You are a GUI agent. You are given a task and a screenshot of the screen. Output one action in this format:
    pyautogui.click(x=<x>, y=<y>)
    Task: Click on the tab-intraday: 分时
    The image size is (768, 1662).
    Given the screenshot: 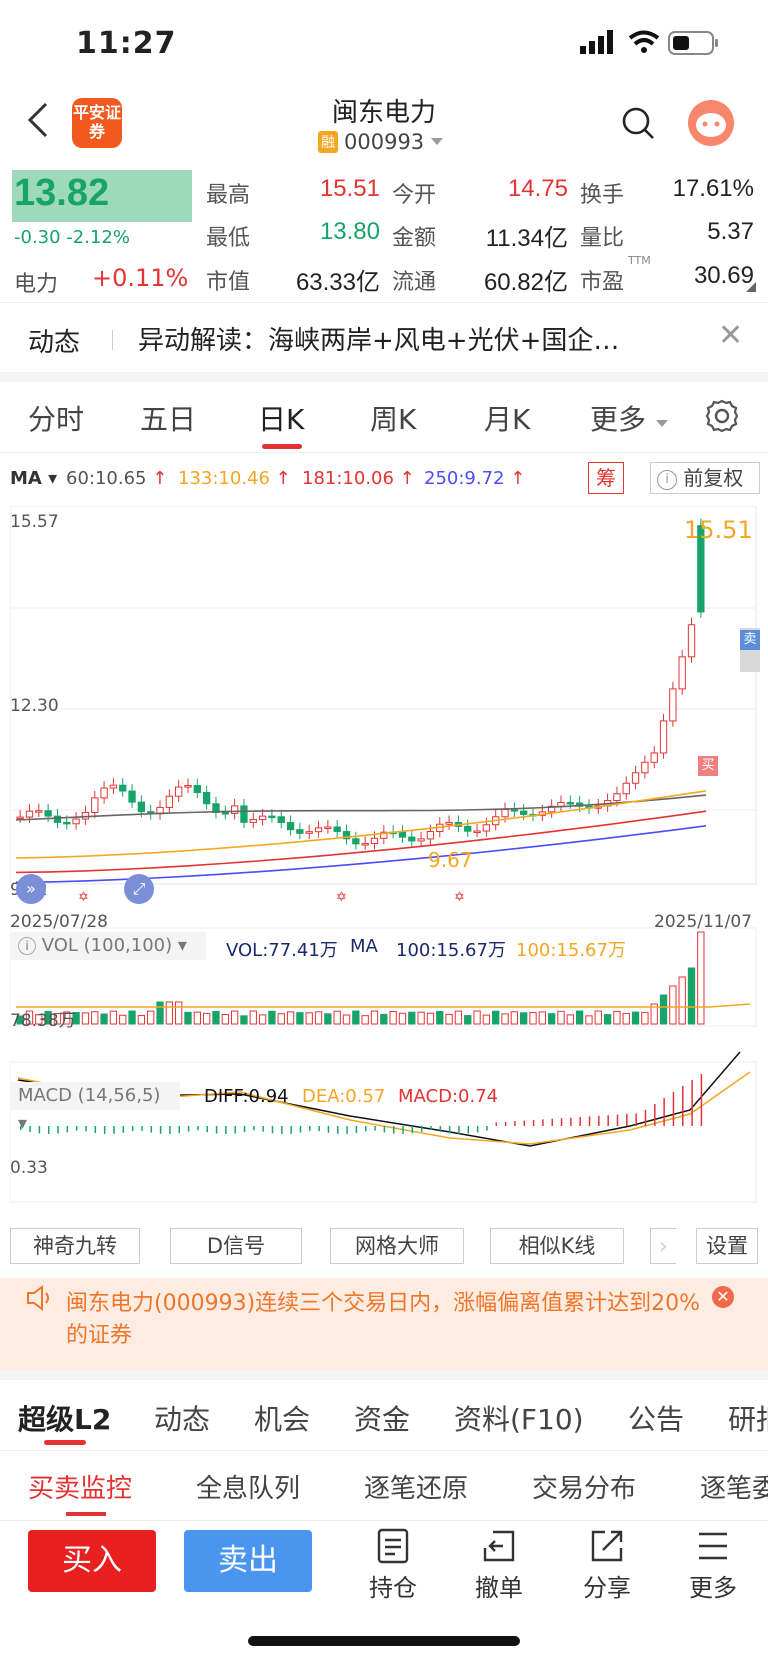 What is the action you would take?
    pyautogui.click(x=56, y=418)
    